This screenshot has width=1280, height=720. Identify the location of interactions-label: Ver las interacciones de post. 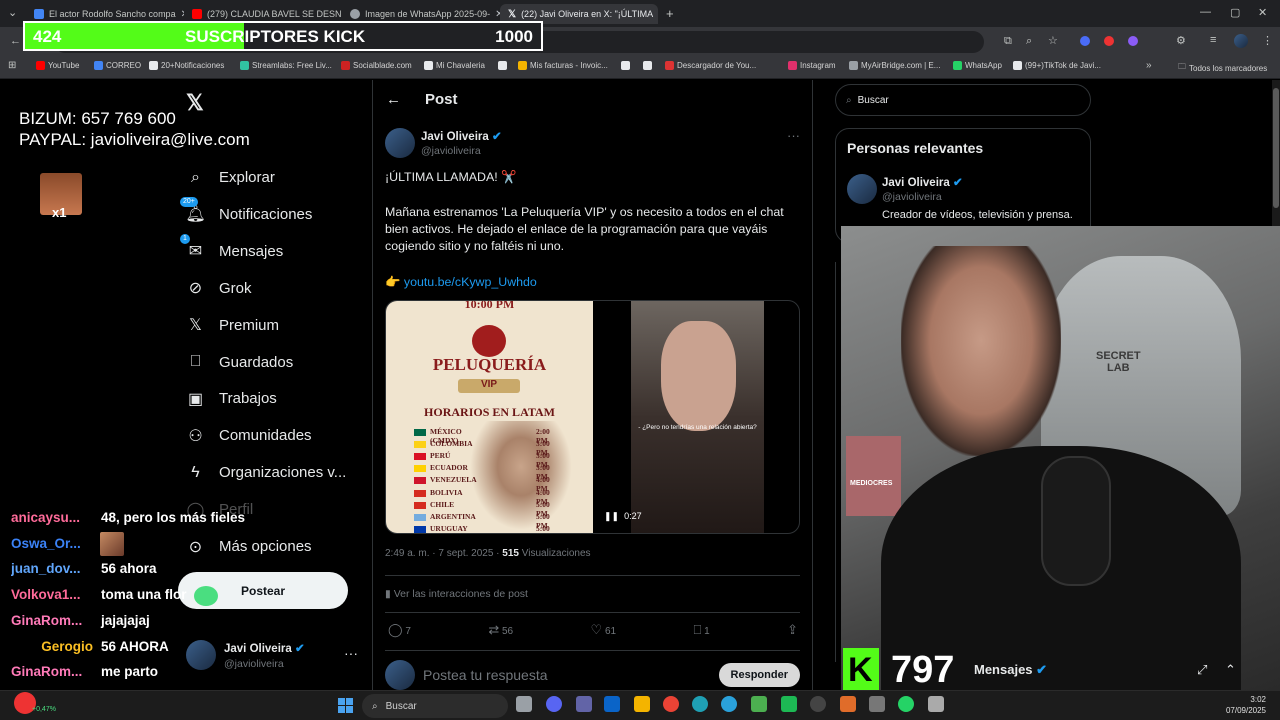
(460, 594).